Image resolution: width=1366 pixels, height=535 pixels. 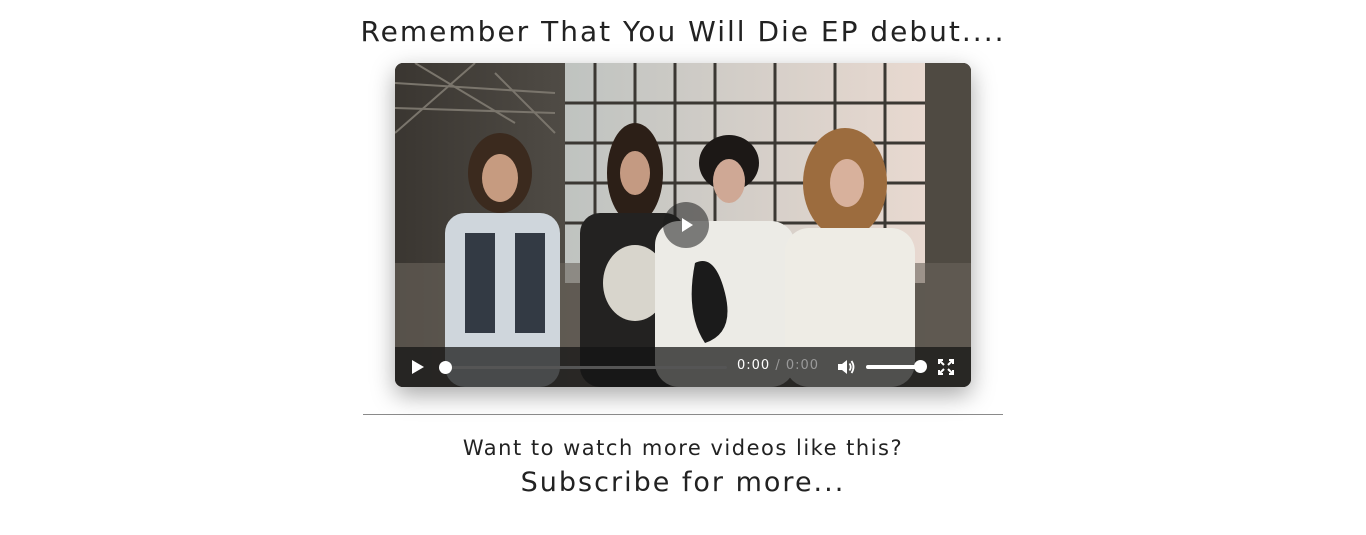 What do you see at coordinates (893, 367) in the screenshot?
I see `volume-level` at bounding box center [893, 367].